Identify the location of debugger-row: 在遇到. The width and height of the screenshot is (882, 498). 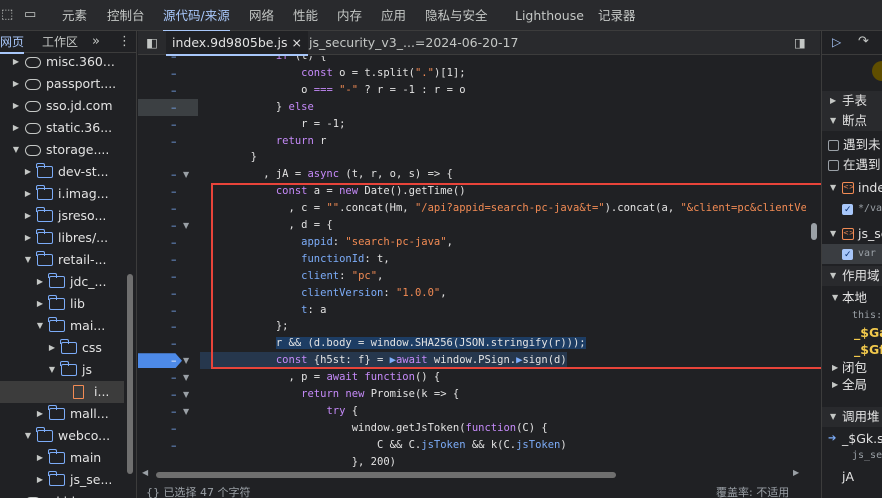
(852, 165).